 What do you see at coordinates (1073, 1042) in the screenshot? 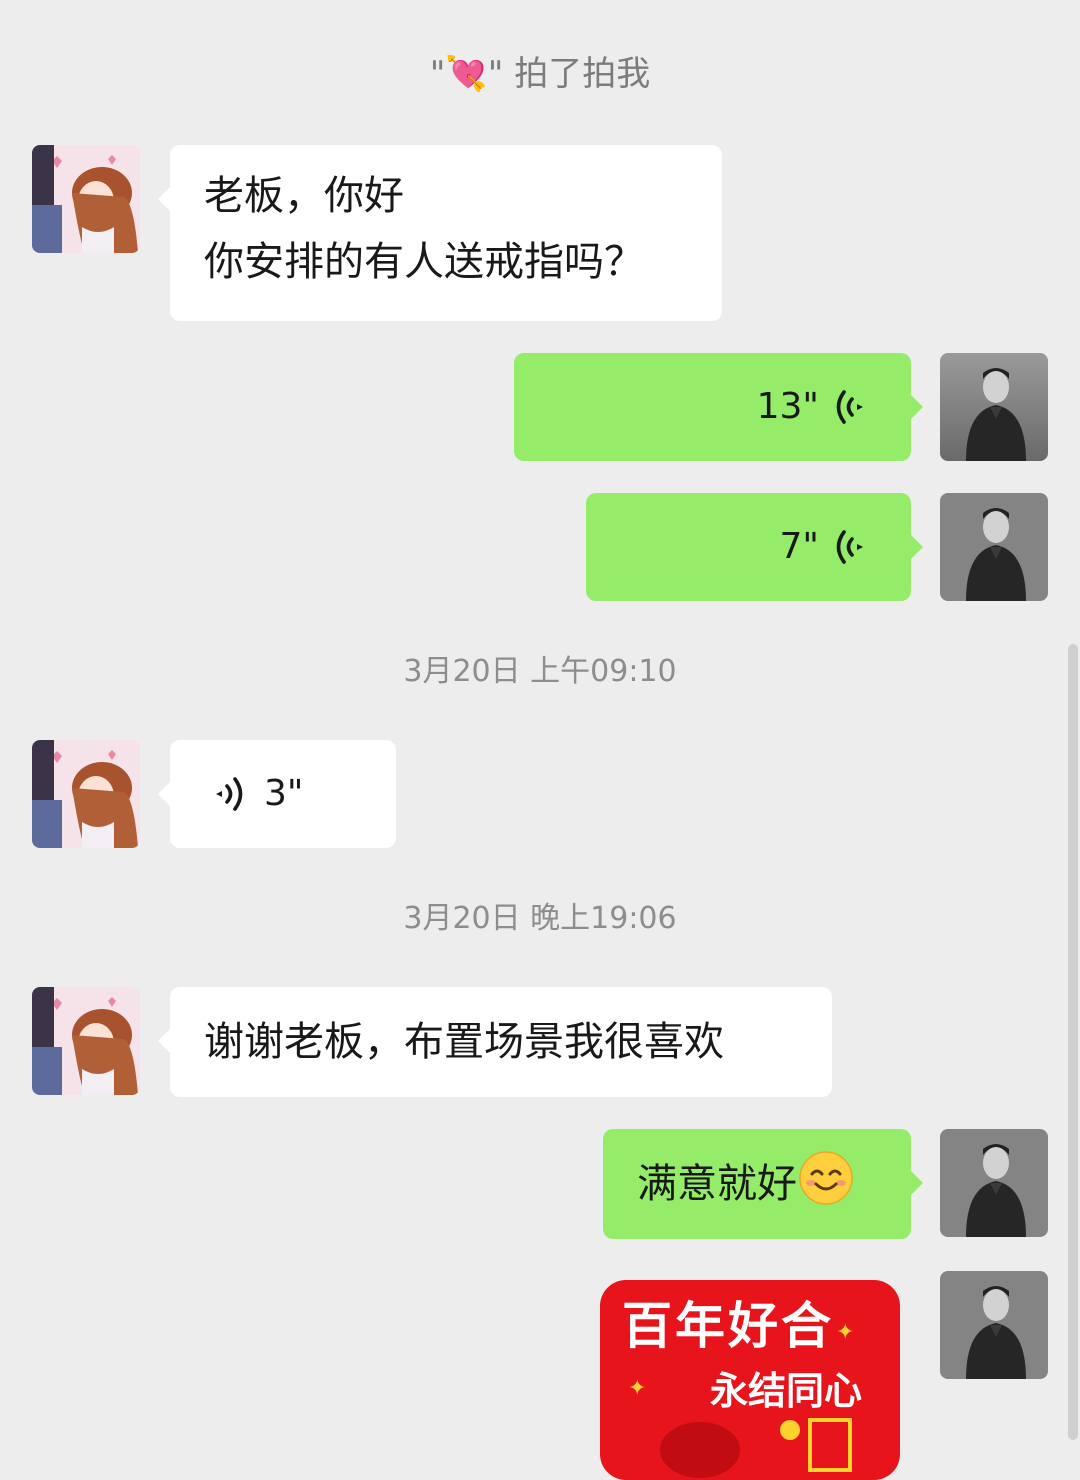
I see `scrollbar` at bounding box center [1073, 1042].